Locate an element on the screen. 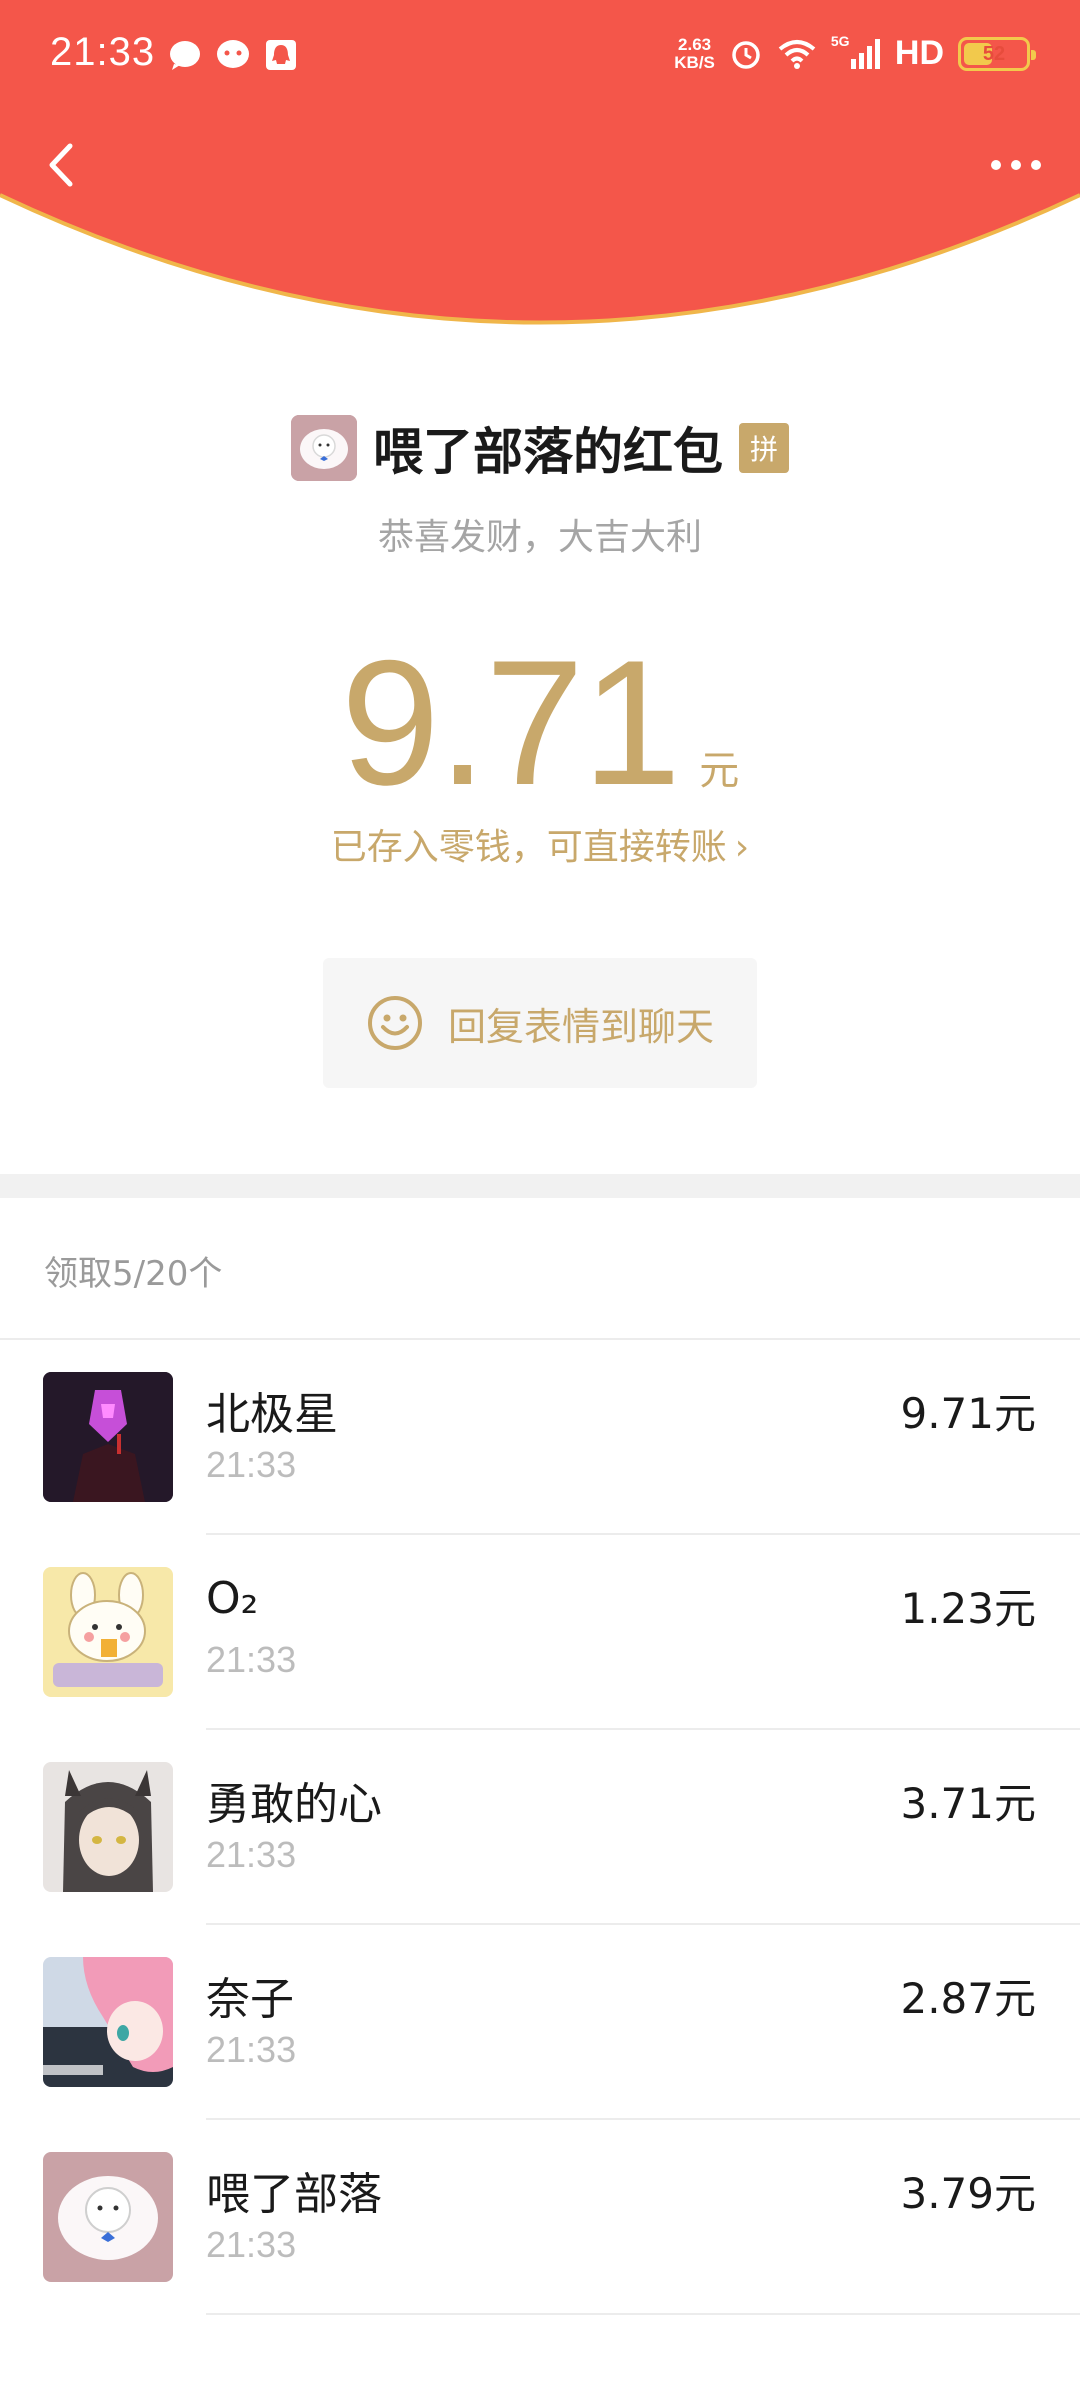 The width and height of the screenshot is (1080, 2400). battery-level: 52 is located at coordinates (994, 53).